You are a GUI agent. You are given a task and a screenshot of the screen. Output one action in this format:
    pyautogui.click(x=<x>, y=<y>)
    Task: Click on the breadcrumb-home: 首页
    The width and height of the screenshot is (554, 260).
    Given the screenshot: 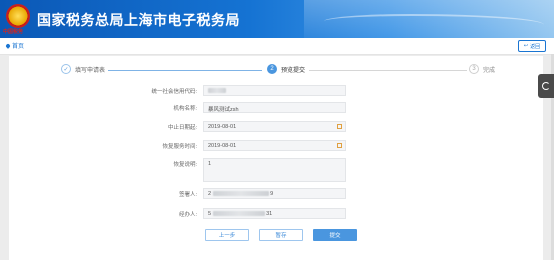 What is the action you would take?
    pyautogui.click(x=15, y=45)
    